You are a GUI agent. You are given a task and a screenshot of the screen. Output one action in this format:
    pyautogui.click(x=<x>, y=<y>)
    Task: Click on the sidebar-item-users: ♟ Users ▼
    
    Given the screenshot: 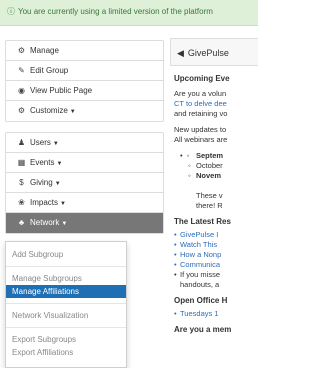 What is the action you would take?
    pyautogui.click(x=84, y=143)
    